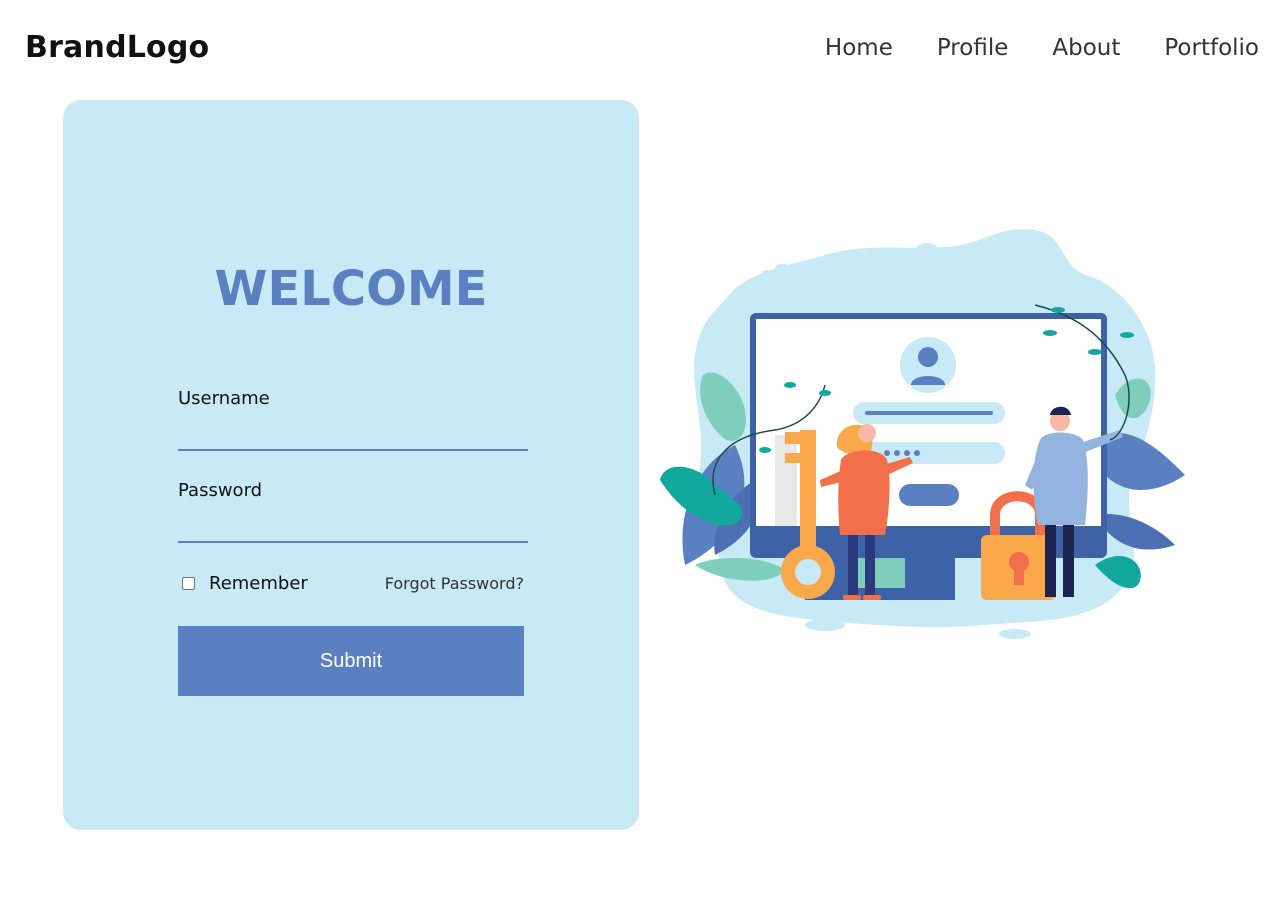 The height and width of the screenshot is (912, 1279). I want to click on submit-button: Submit, so click(351, 661).